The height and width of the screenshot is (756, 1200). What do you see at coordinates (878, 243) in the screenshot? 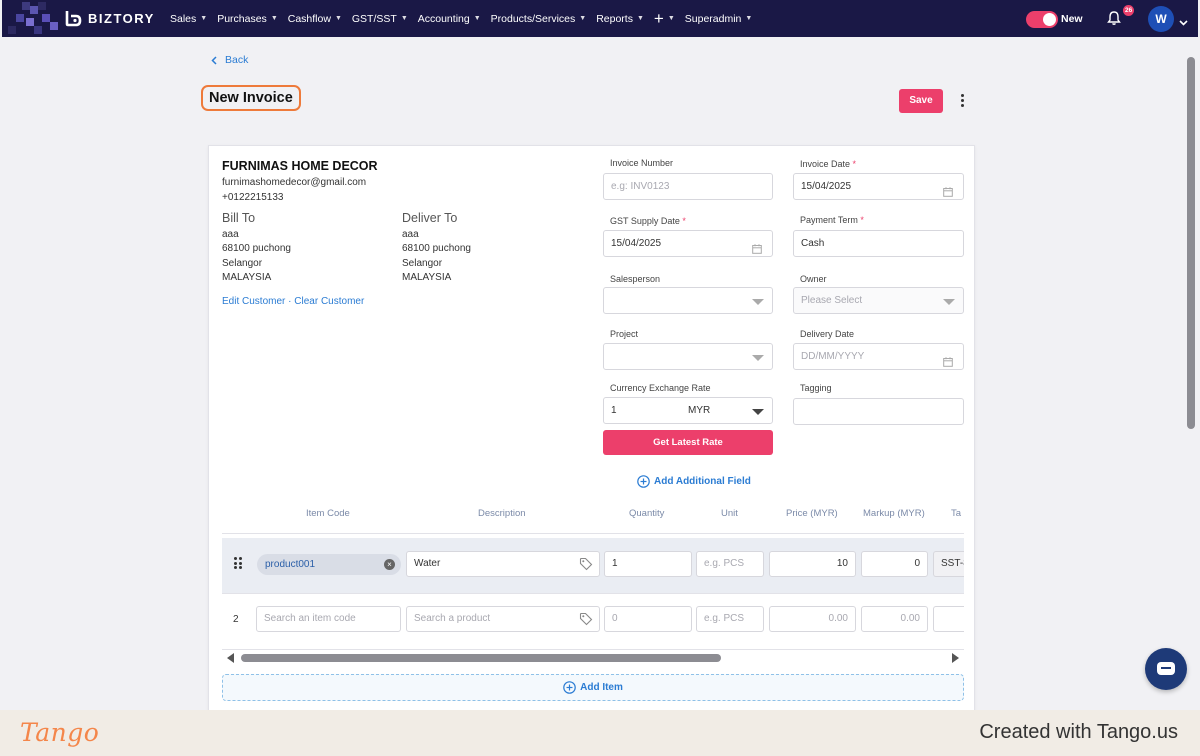
I see `payment-term-input: Cash` at bounding box center [878, 243].